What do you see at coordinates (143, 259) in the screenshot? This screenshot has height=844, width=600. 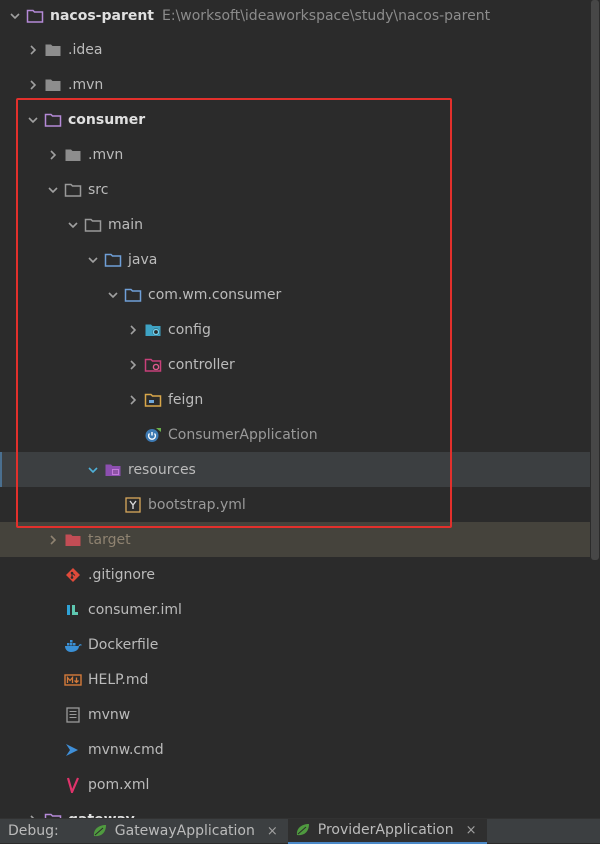 I see `folder-label: java` at bounding box center [143, 259].